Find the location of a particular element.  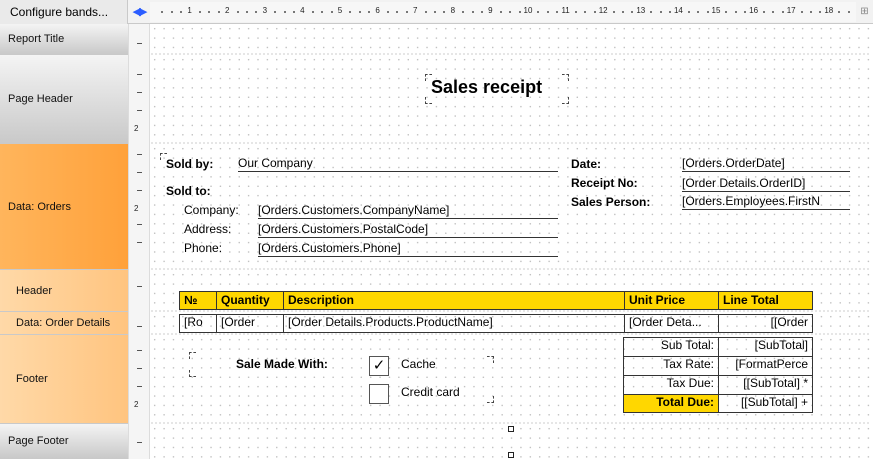

ruler-number: 4 is located at coordinates (302, 10).